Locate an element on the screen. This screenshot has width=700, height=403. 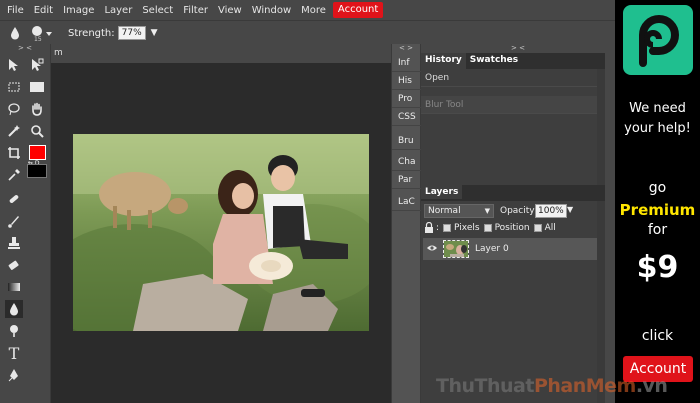
document-tab-label: m is located at coordinates (58, 53).